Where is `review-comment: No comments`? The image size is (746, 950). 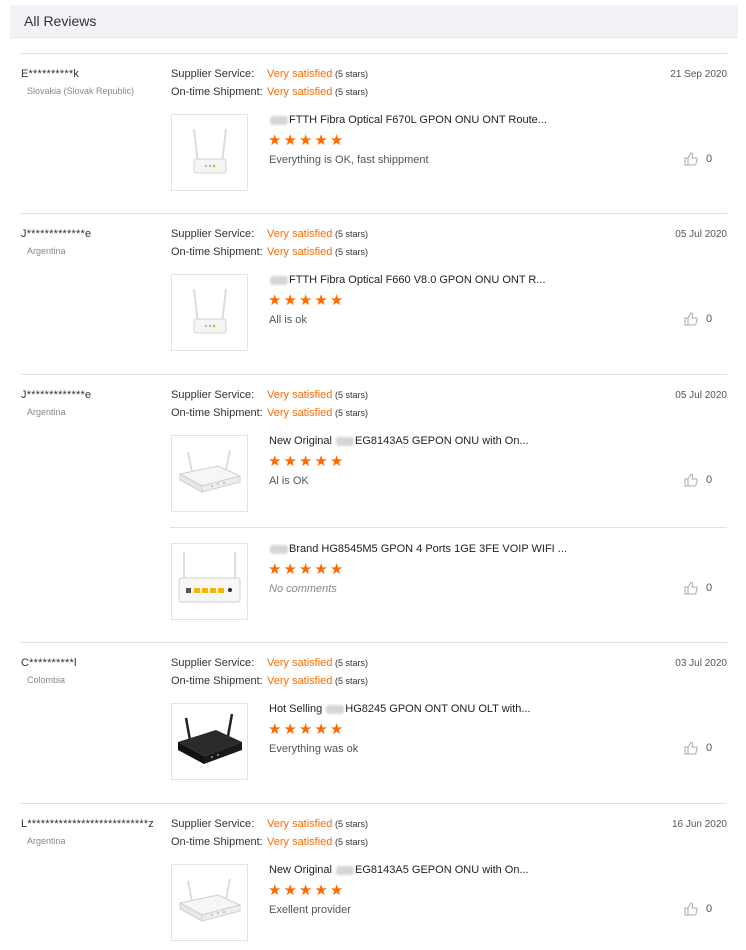
review-comment: No comments is located at coordinates (303, 589).